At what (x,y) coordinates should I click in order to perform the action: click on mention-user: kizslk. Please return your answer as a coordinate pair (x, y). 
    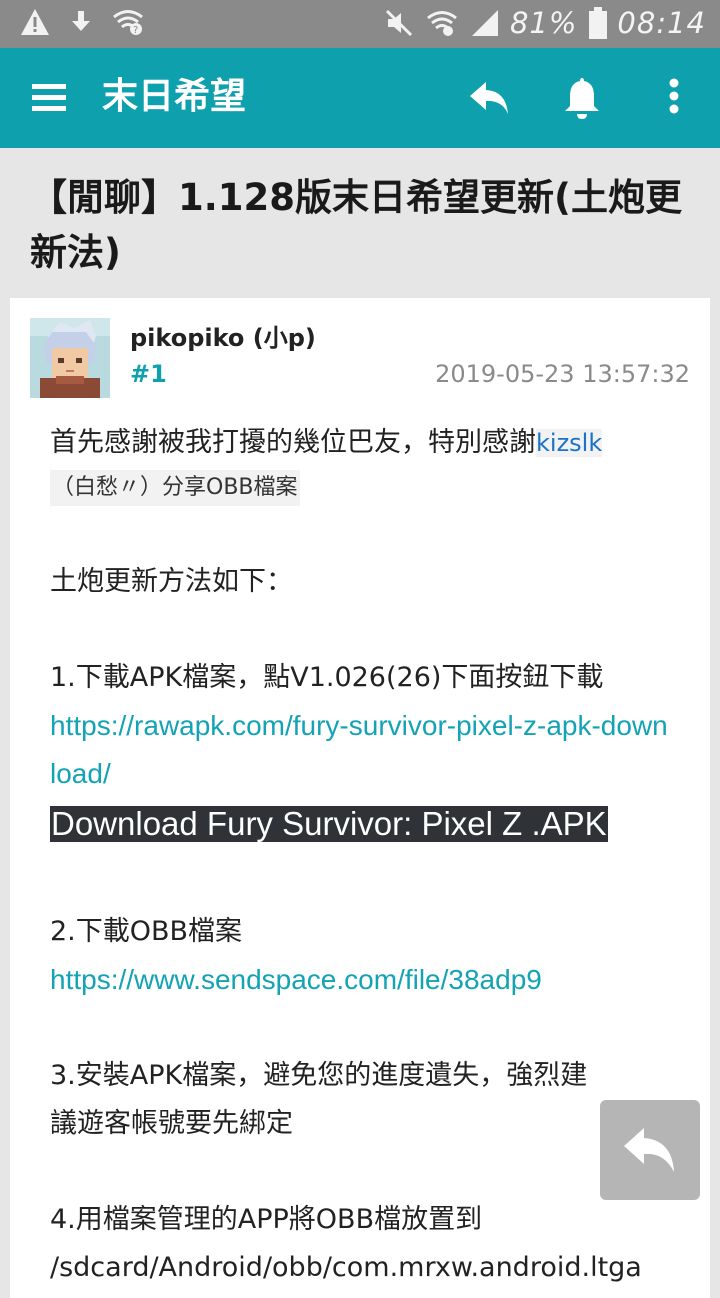
    Looking at the image, I should click on (569, 443).